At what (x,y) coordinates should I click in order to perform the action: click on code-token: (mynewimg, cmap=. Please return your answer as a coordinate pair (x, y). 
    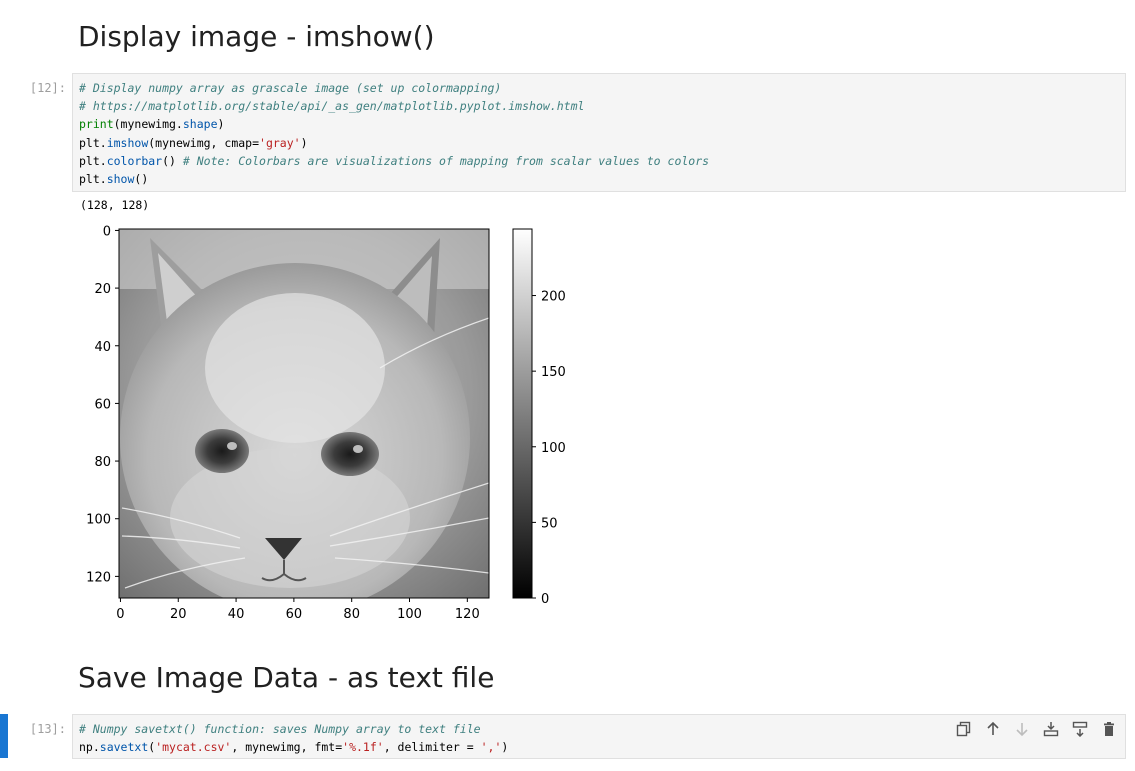
    Looking at the image, I should click on (204, 142).